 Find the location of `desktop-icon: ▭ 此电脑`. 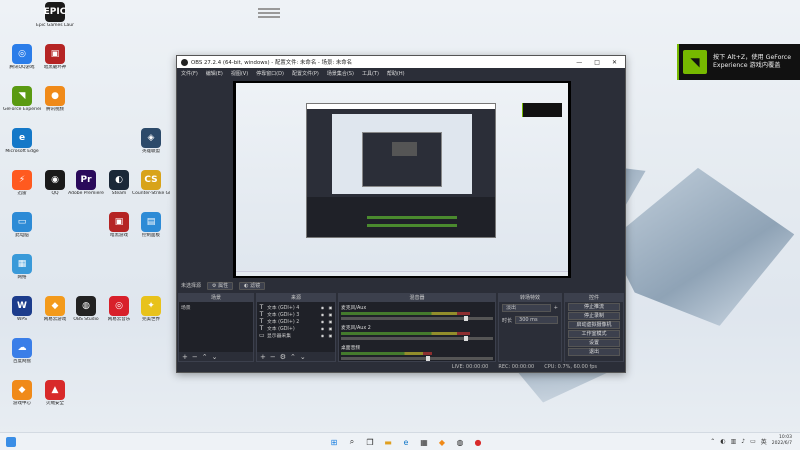

desktop-icon: ▭ 此电脑 is located at coordinates (22, 225).